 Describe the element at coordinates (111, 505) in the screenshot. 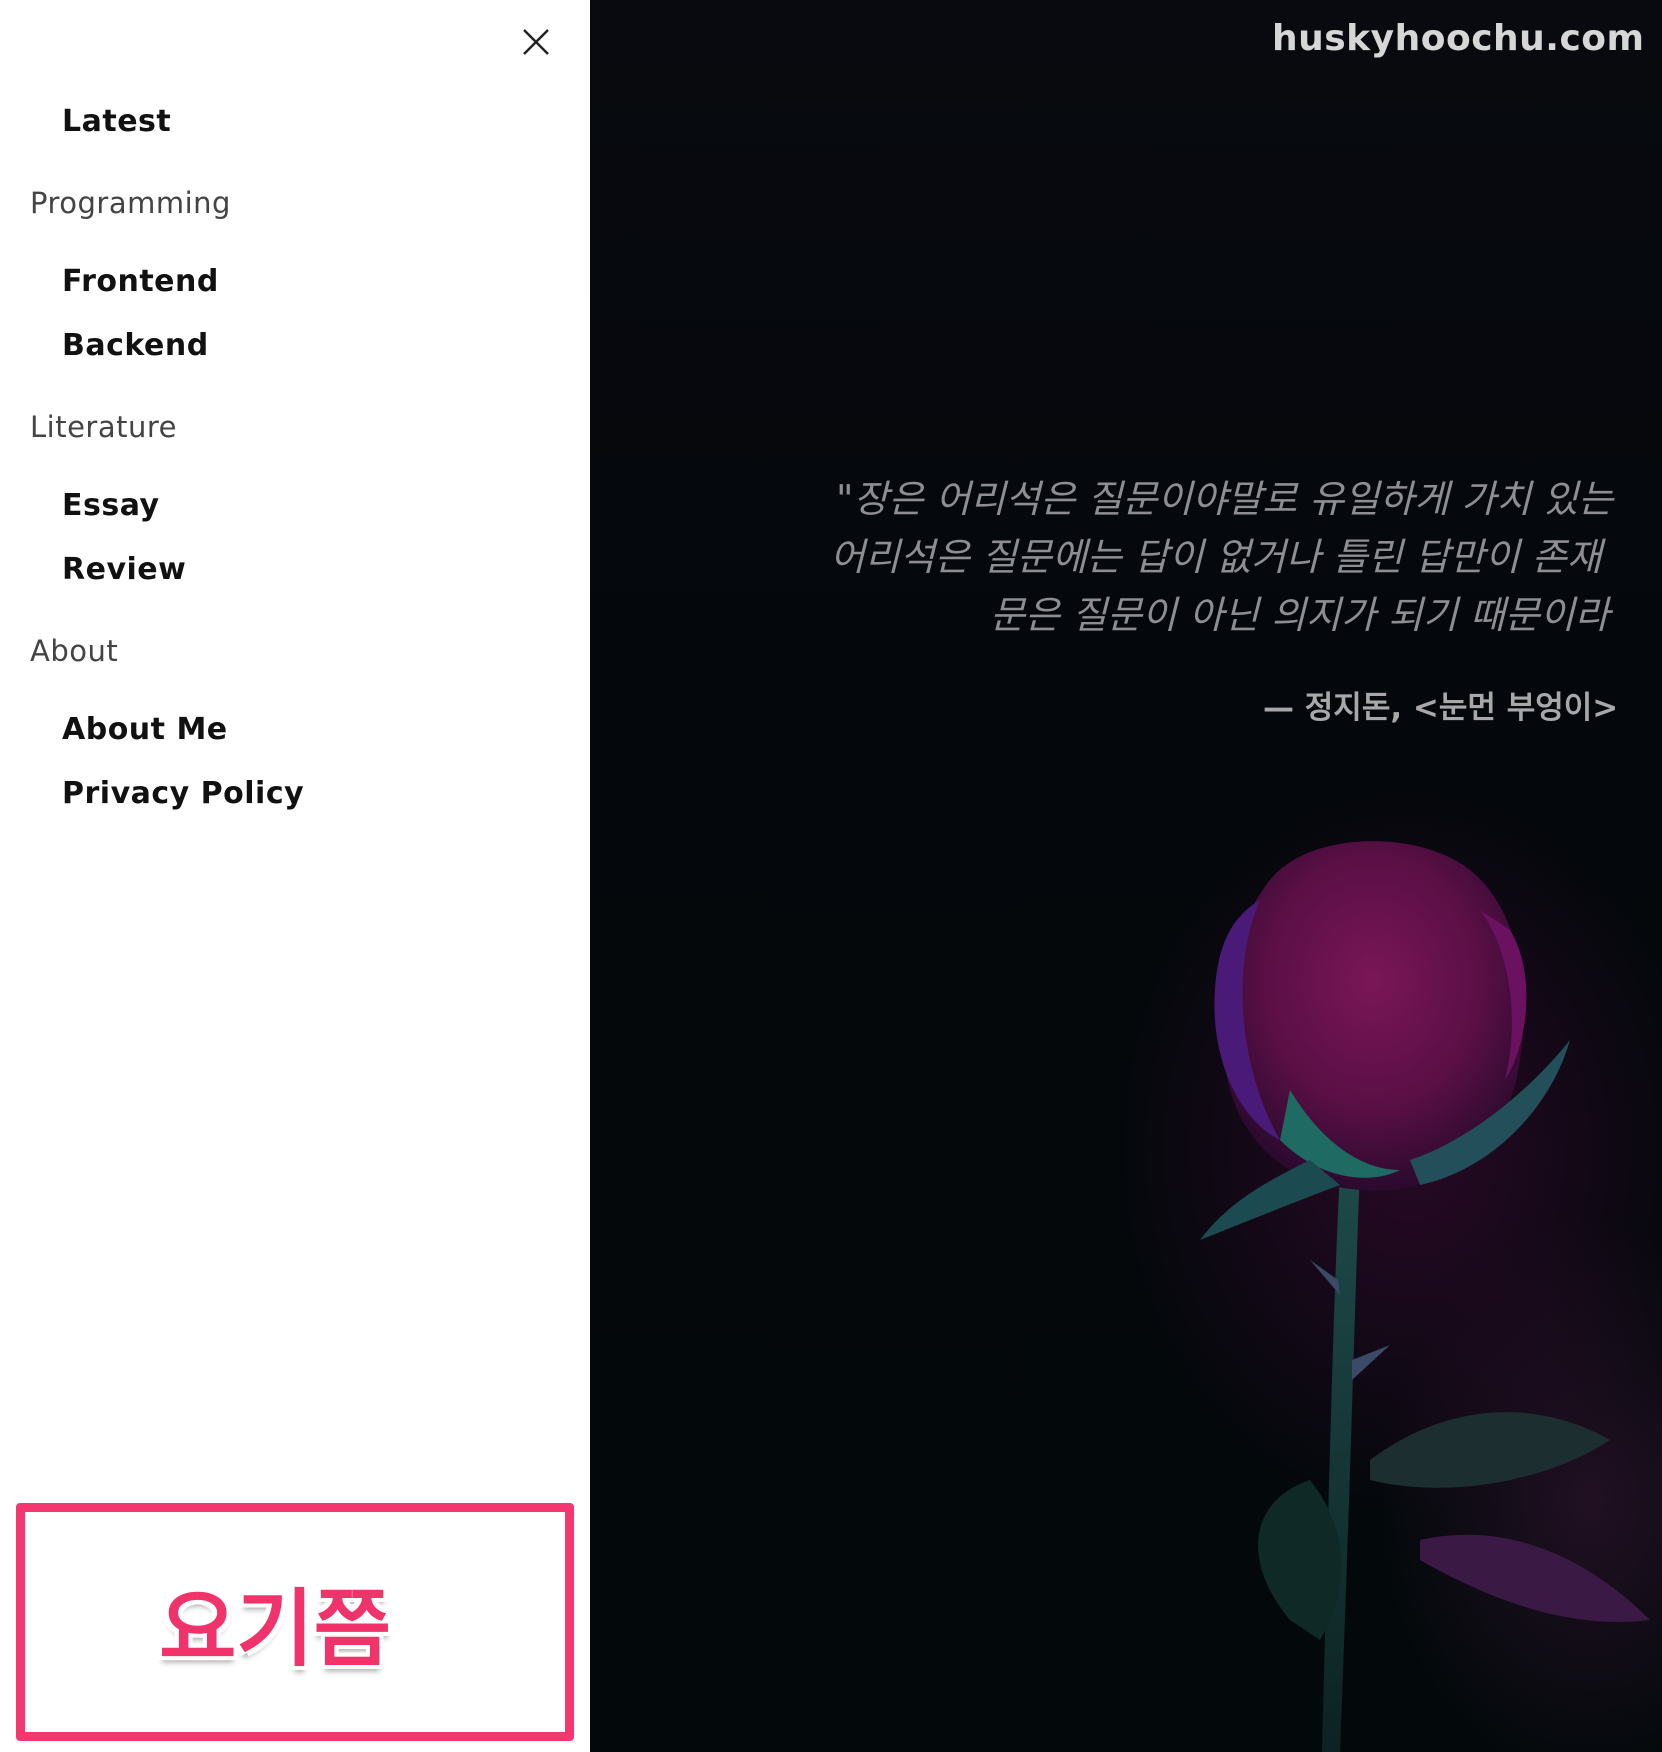

I see `nav-item-essay: Essay` at that location.